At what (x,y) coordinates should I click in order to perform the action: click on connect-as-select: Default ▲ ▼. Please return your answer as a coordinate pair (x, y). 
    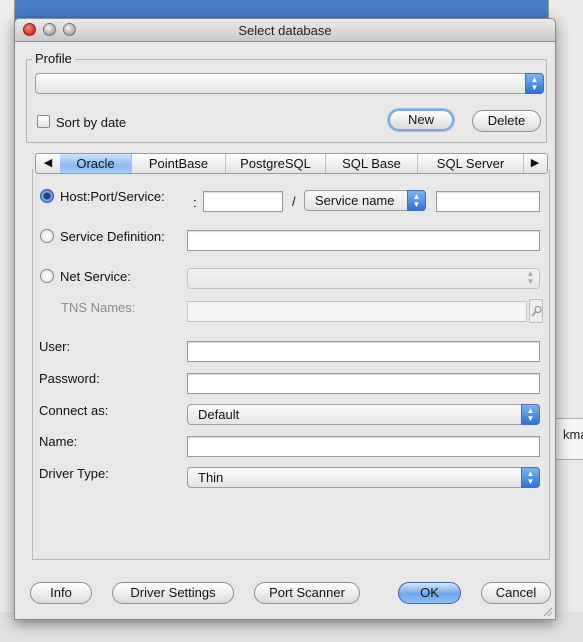
    Looking at the image, I should click on (363, 414).